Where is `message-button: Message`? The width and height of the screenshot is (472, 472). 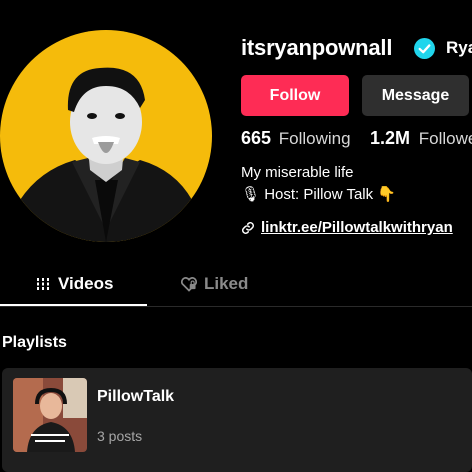 message-button: Message is located at coordinates (415, 95).